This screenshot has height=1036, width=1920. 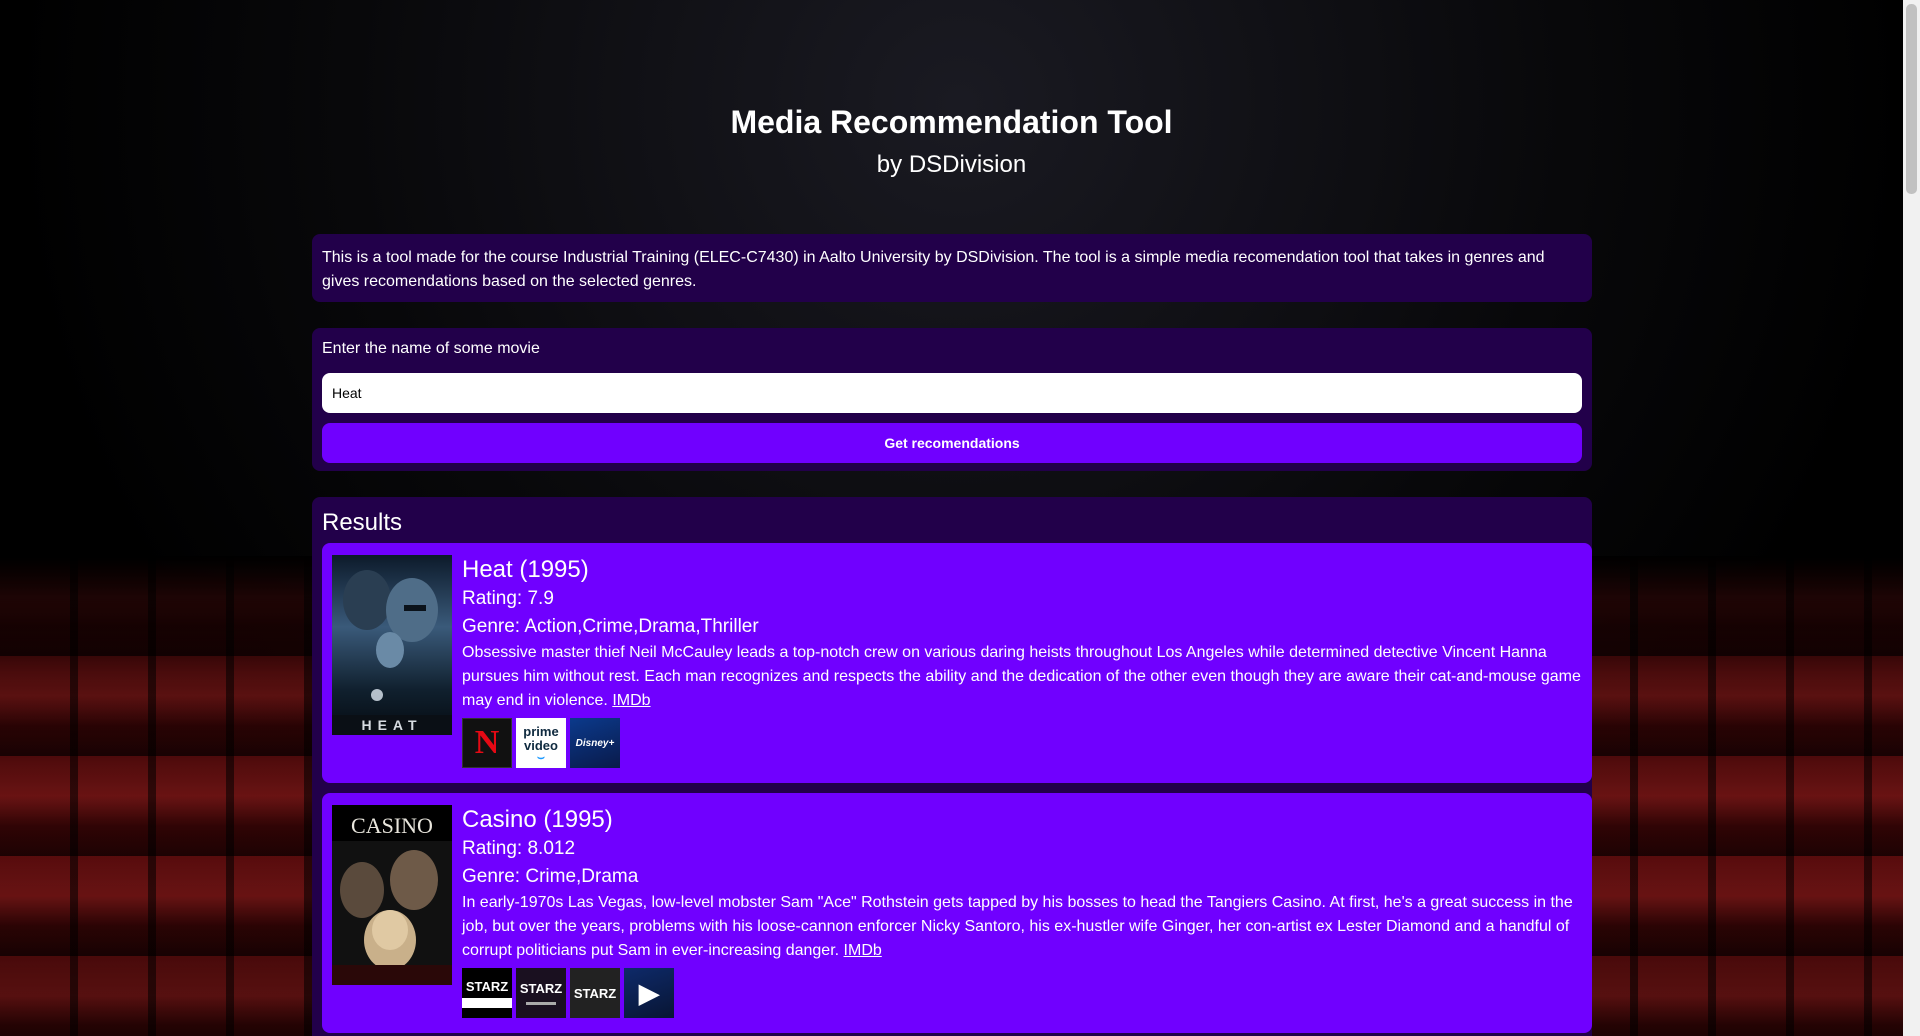 What do you see at coordinates (595, 993) in the screenshot?
I see `starz-logo: STARZ` at bounding box center [595, 993].